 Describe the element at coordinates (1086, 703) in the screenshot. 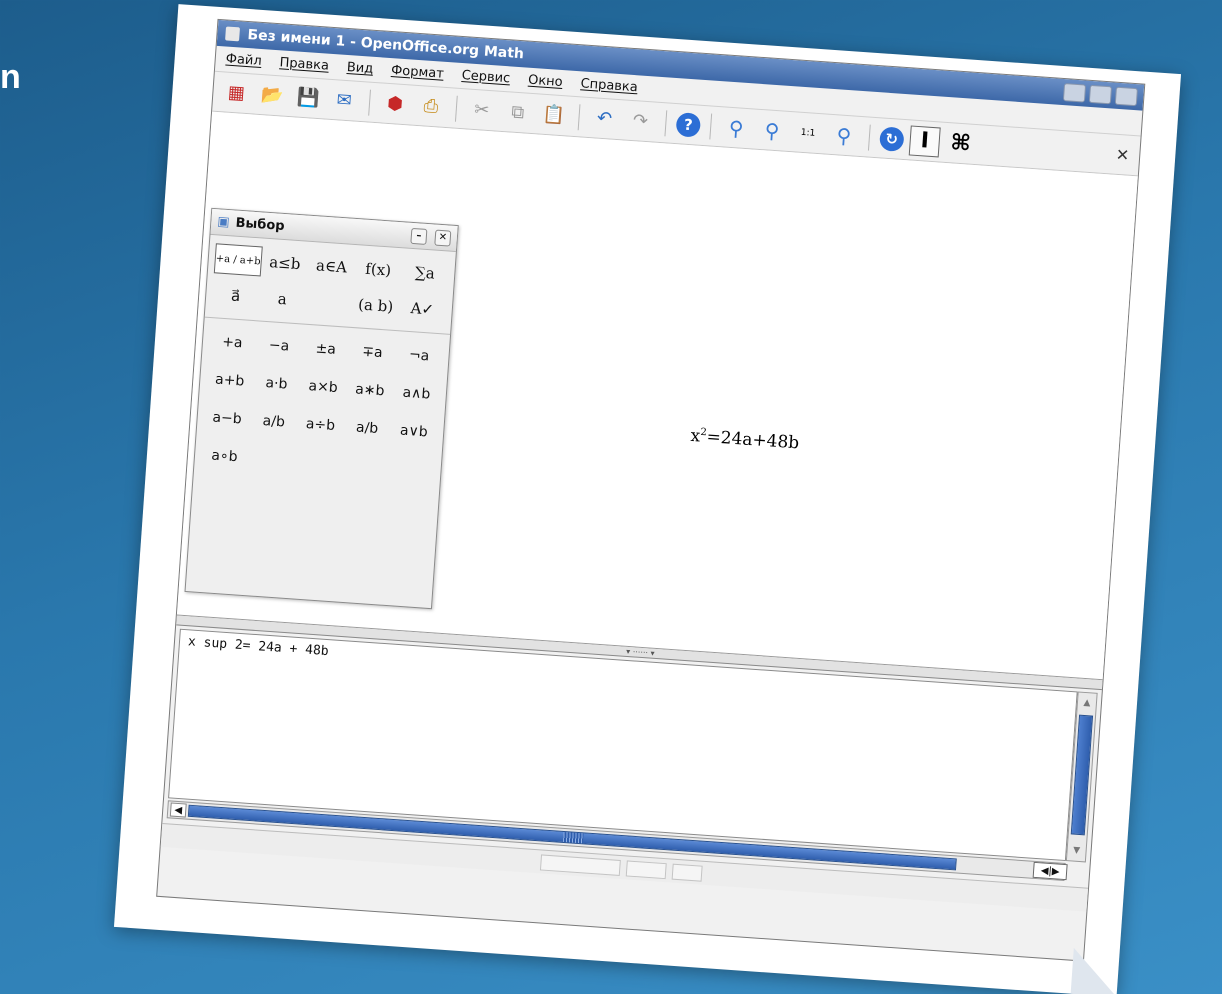

I see `scroll-up-icon: ▲` at that location.